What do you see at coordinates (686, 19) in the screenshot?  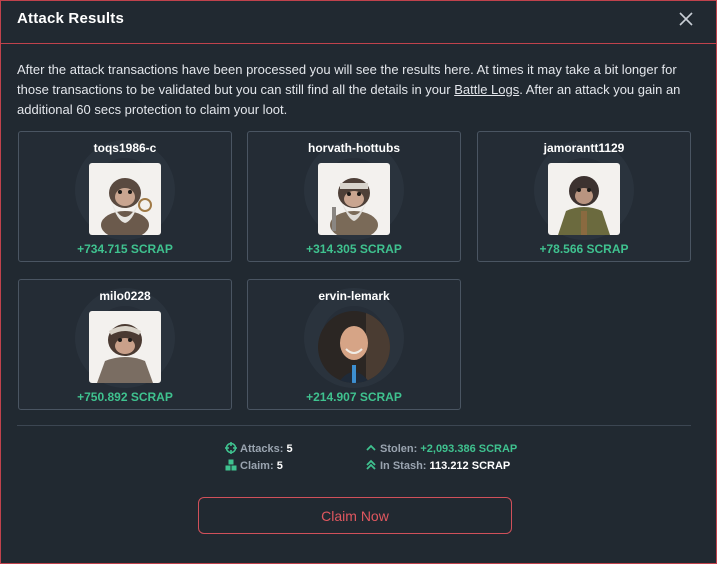 I see `close-icon` at bounding box center [686, 19].